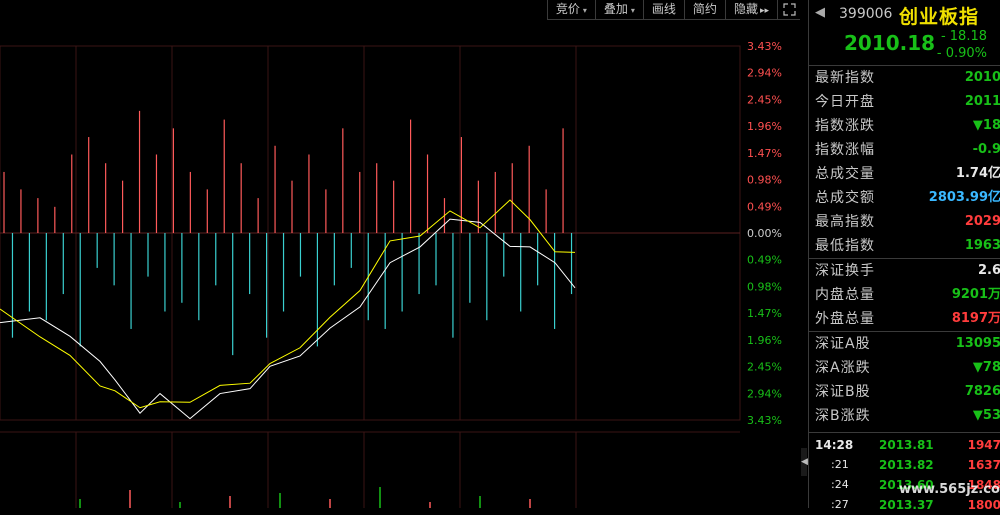  I want to click on hide-button: 隐藏 ▸▸, so click(750, 10).